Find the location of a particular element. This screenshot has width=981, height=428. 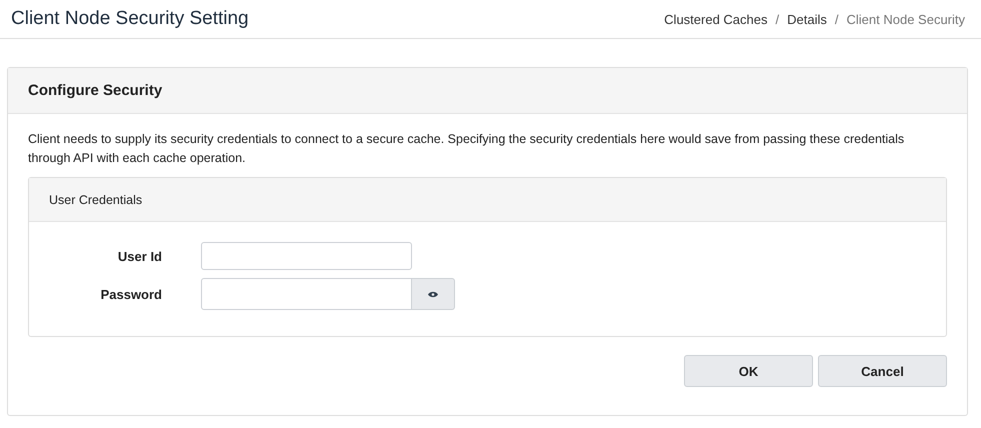

page-title: Client Node Security Setting is located at coordinates (130, 19).